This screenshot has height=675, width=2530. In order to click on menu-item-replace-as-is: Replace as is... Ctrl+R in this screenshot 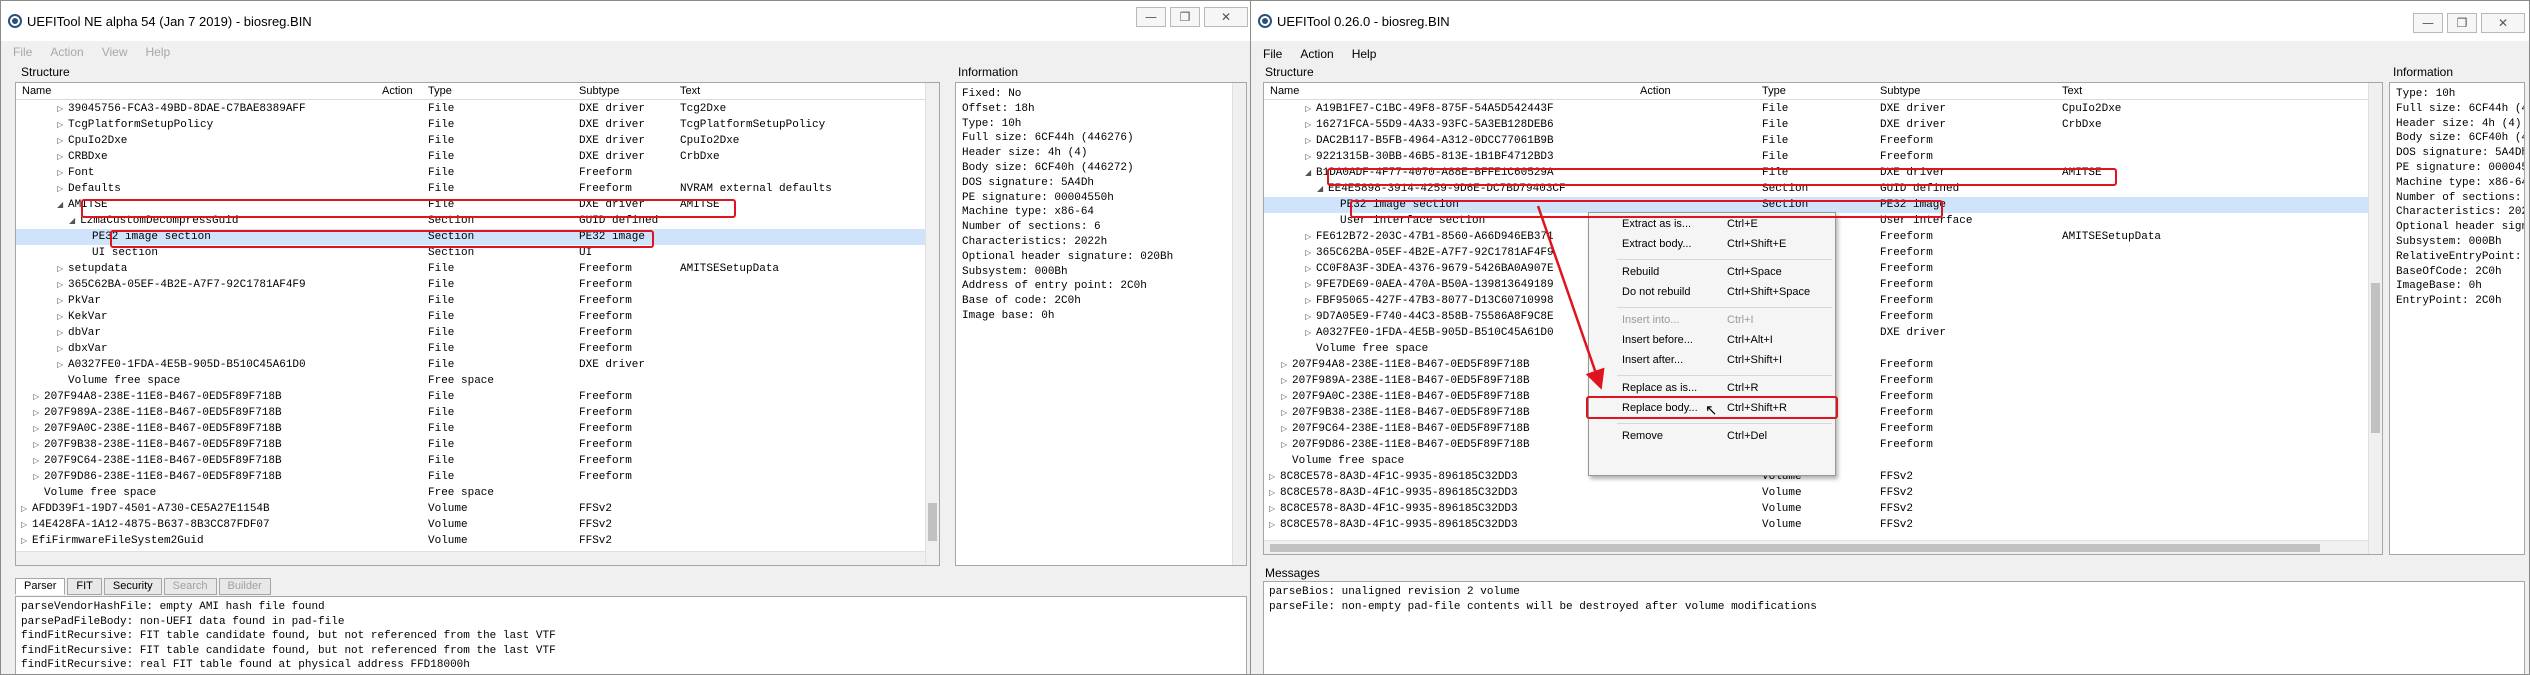, I will do `click(1712, 389)`.